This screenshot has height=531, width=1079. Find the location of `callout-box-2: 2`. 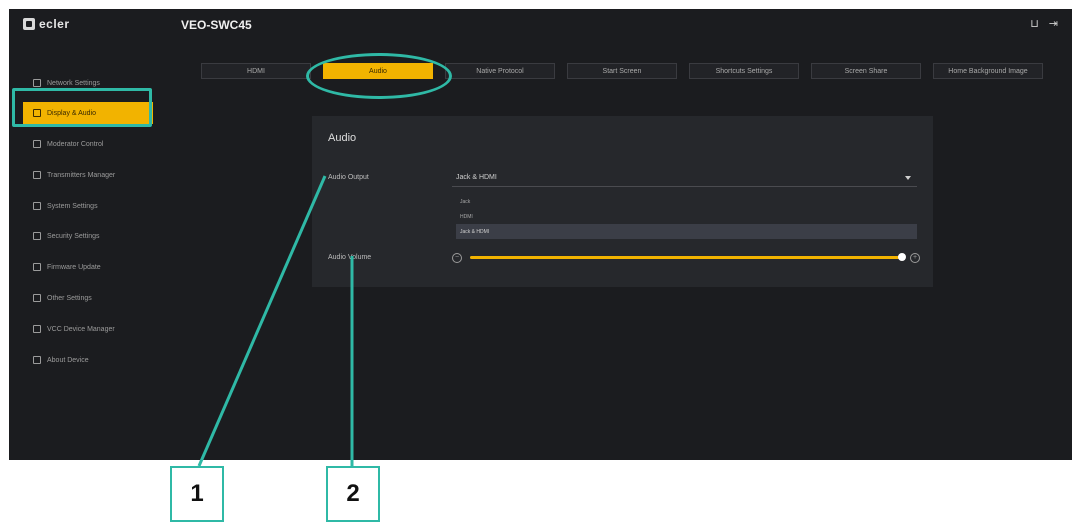

callout-box-2: 2 is located at coordinates (353, 494).